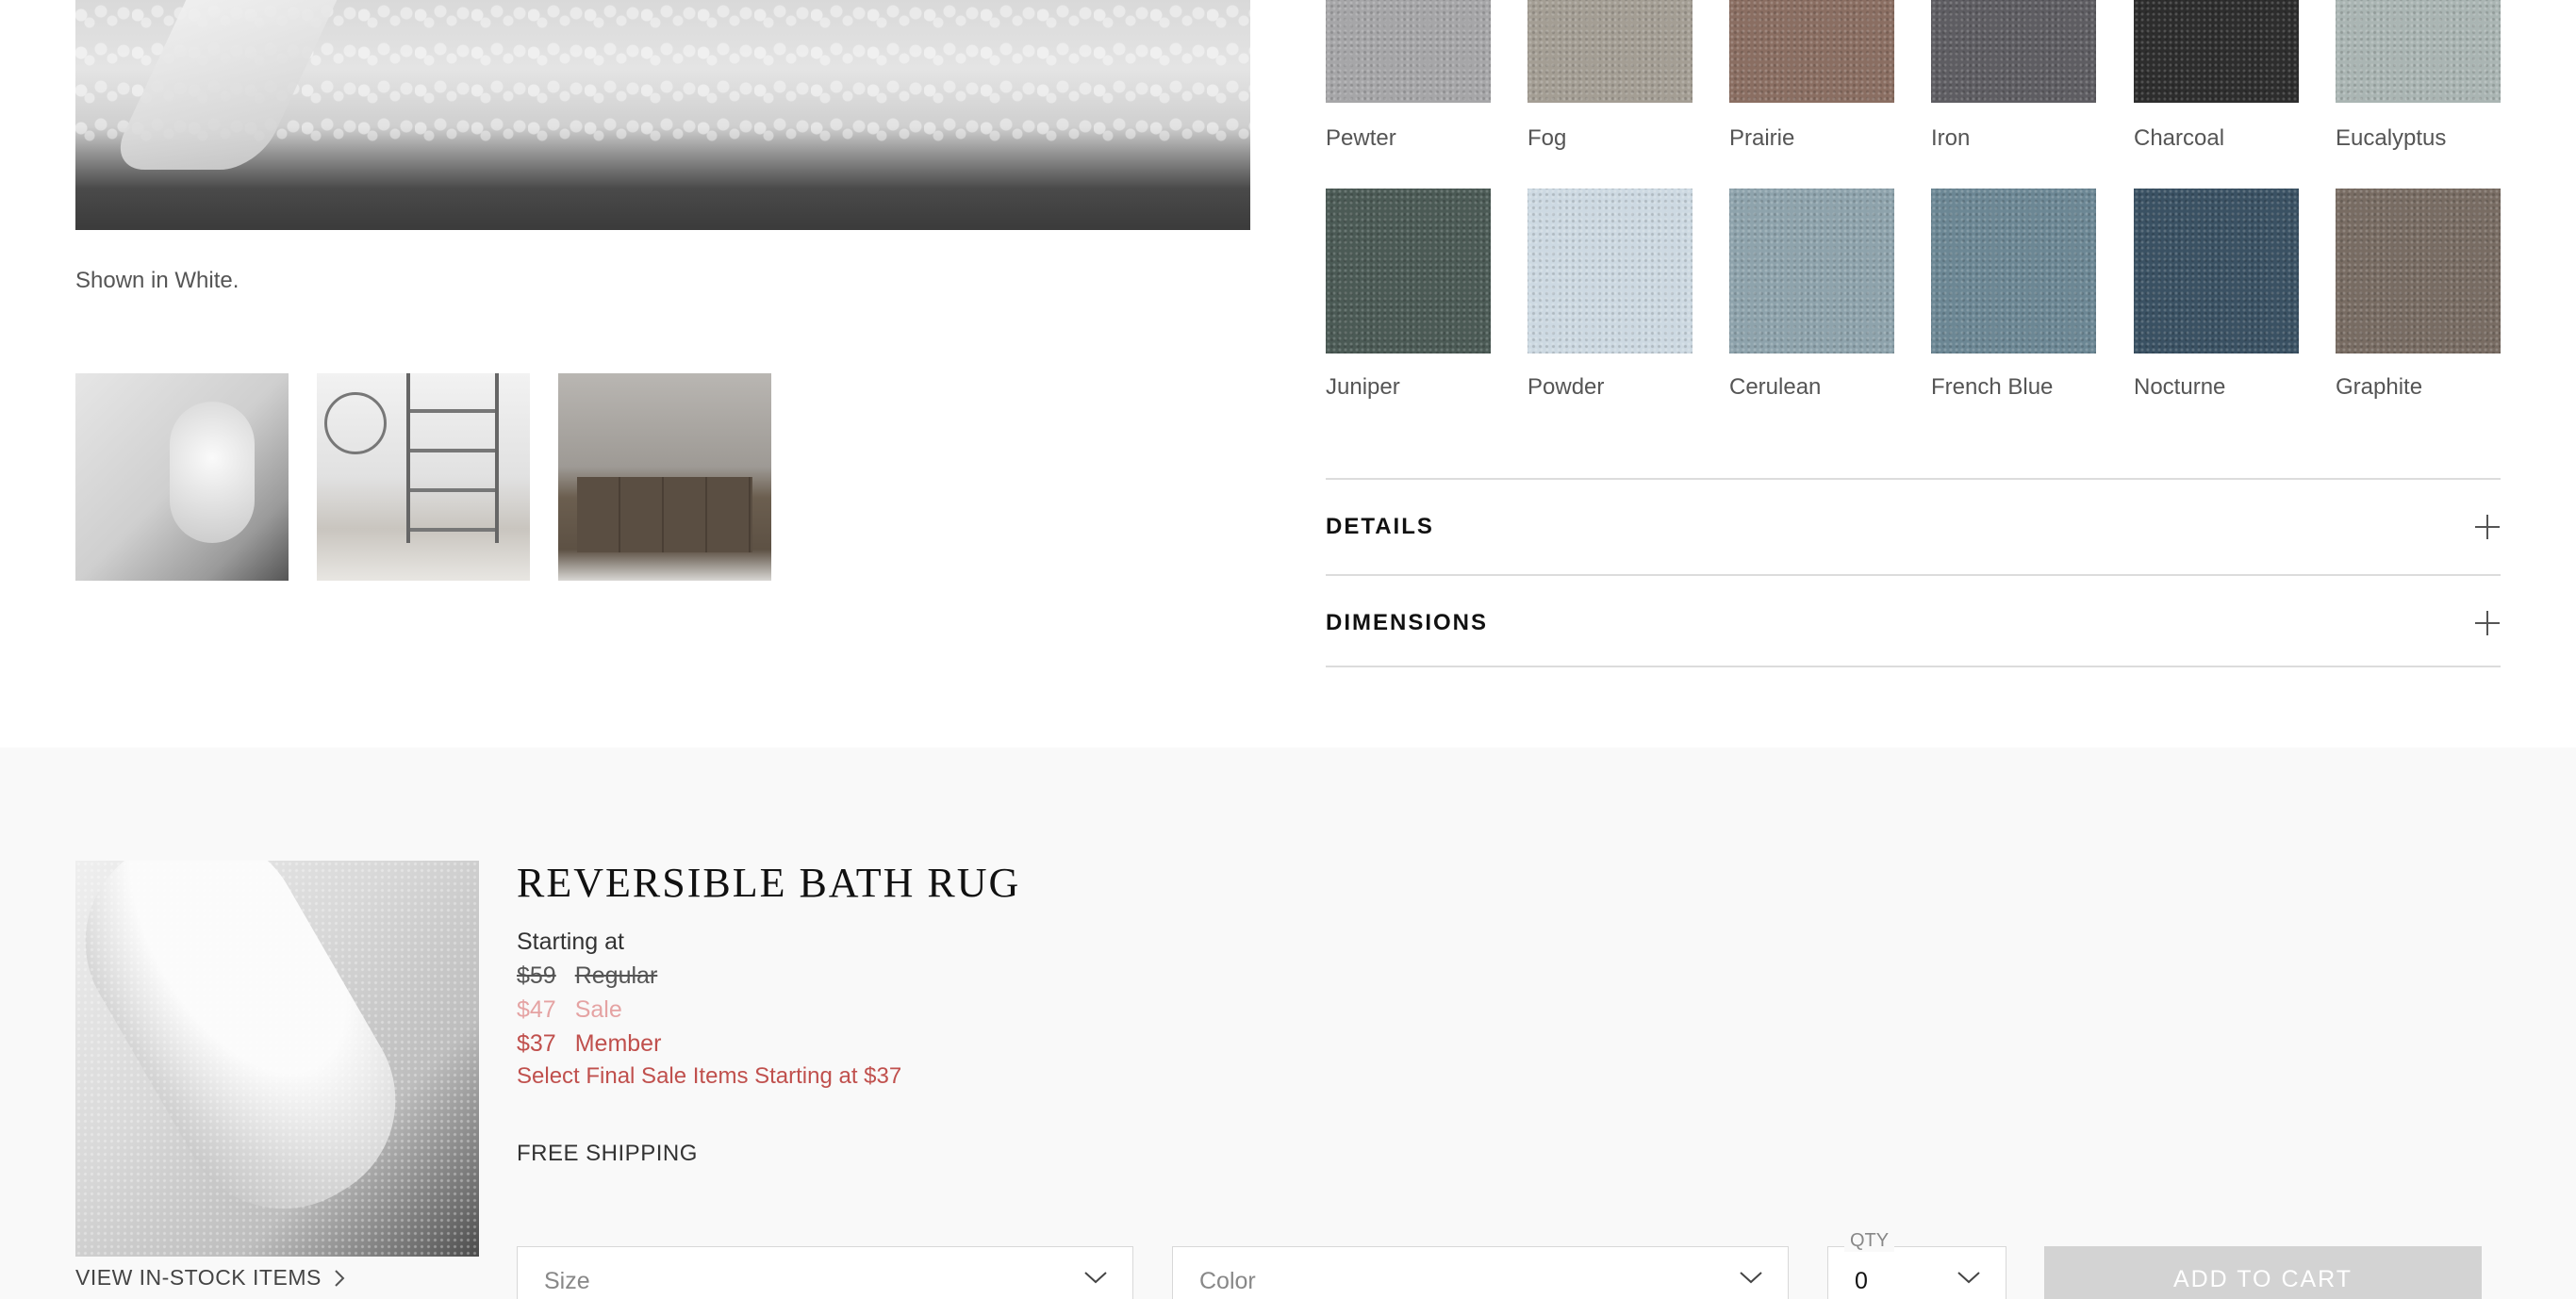  What do you see at coordinates (536, 1010) in the screenshot?
I see `sale-price-value: $47` at bounding box center [536, 1010].